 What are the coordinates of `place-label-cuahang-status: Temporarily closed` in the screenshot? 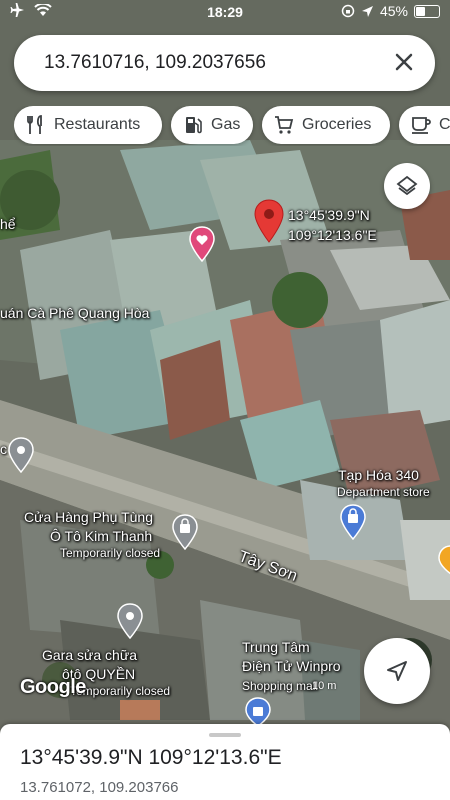 It's located at (110, 553).